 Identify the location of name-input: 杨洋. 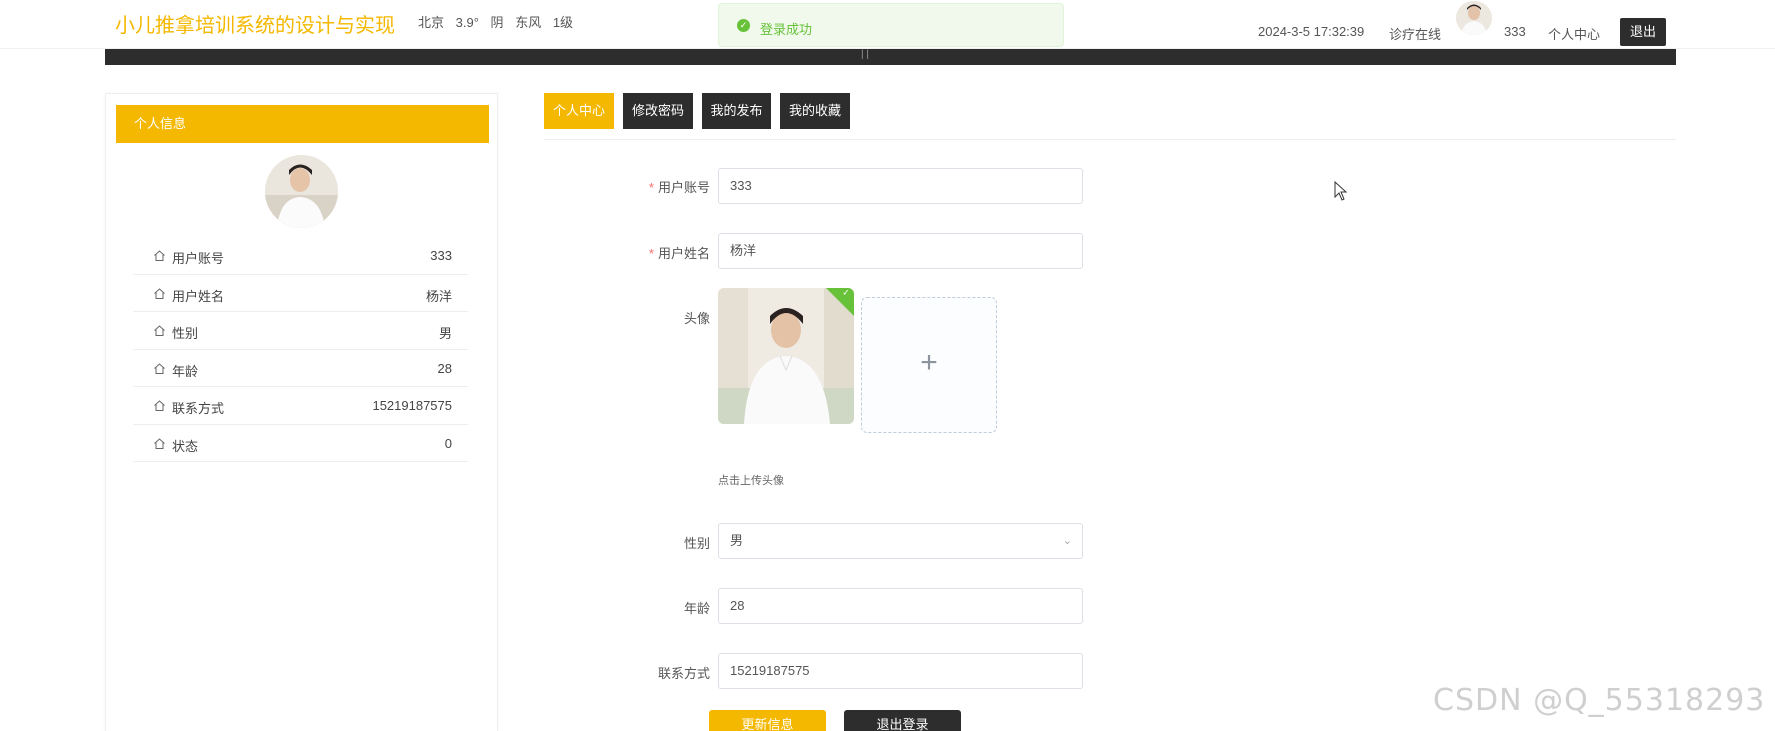
(900, 251).